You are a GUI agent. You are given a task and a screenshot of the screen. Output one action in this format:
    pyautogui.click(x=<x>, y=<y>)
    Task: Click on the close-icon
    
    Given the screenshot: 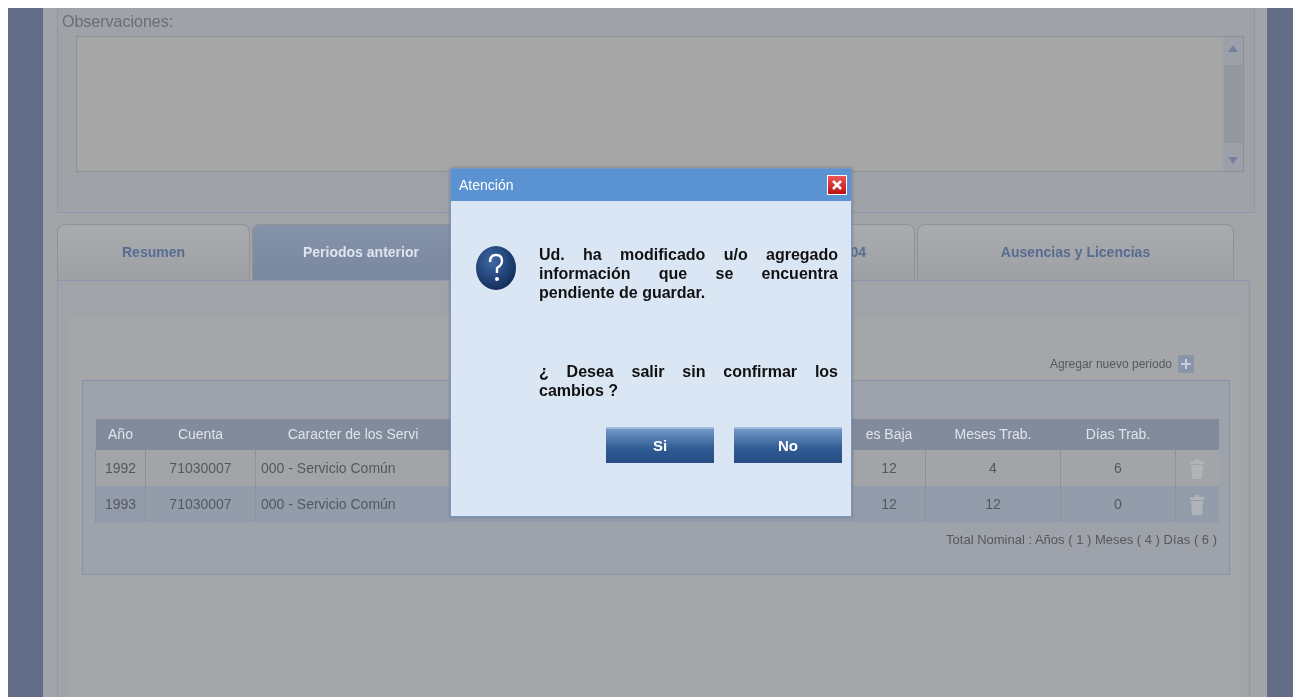 What is the action you would take?
    pyautogui.click(x=837, y=185)
    